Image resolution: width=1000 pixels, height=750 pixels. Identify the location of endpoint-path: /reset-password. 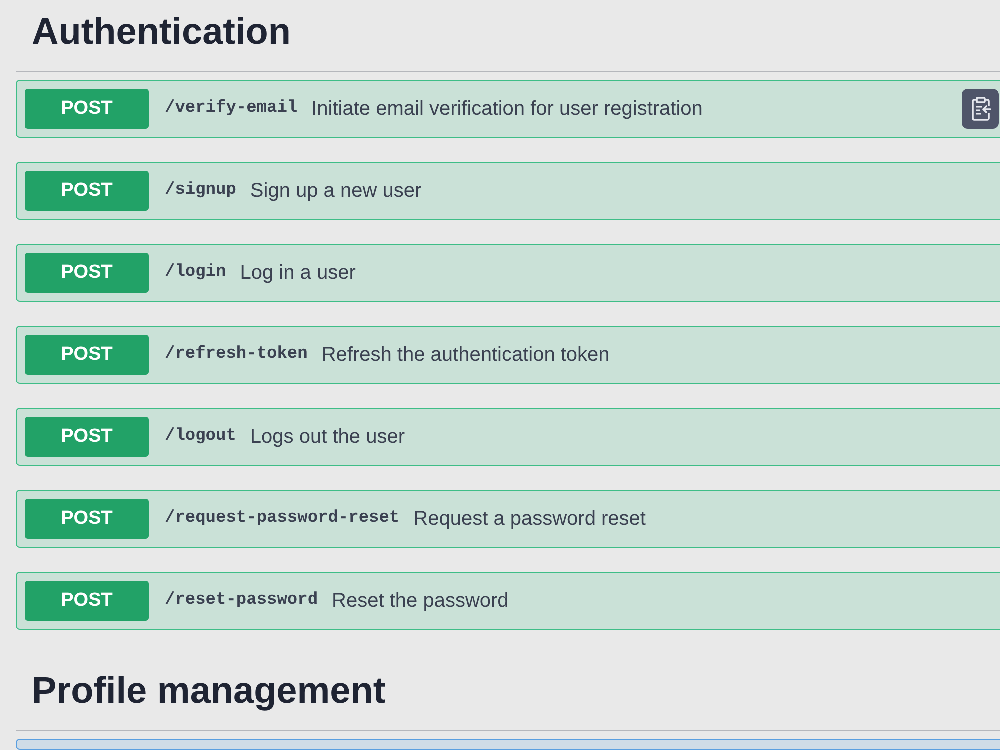
(241, 601).